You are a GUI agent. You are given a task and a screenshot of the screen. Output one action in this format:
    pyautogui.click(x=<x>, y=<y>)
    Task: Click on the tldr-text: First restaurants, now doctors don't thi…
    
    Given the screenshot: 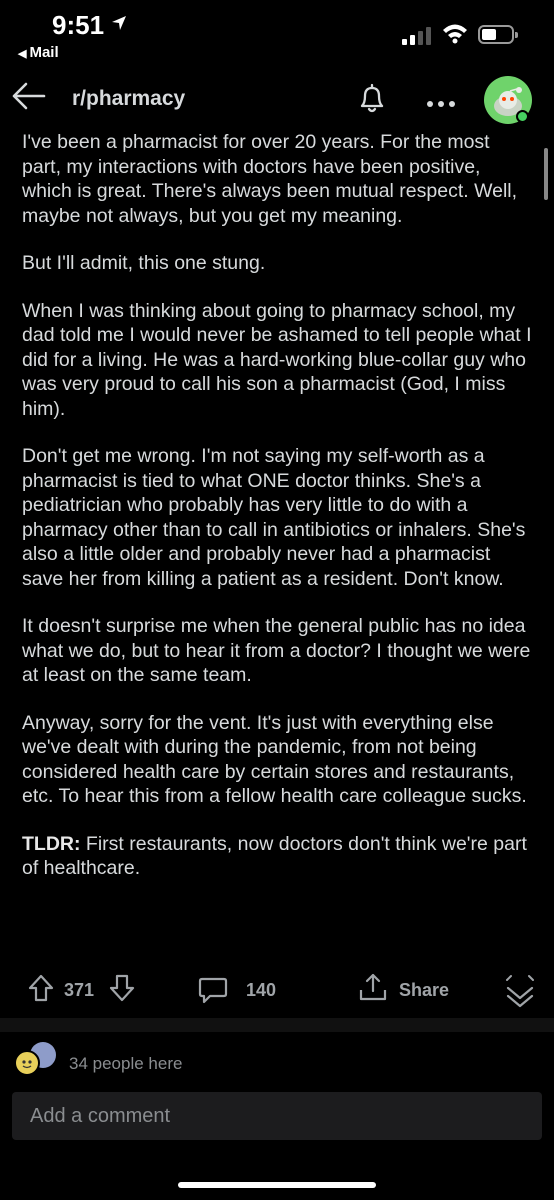 What is the action you would take?
    pyautogui.click(x=274, y=856)
    